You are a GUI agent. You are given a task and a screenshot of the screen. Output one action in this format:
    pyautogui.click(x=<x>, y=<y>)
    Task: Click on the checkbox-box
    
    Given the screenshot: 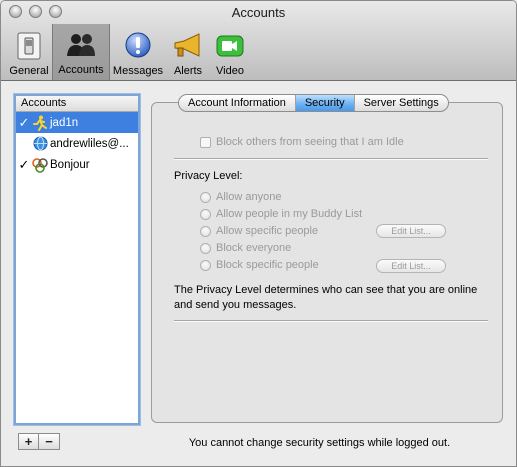 What is the action you would take?
    pyautogui.click(x=205, y=142)
    